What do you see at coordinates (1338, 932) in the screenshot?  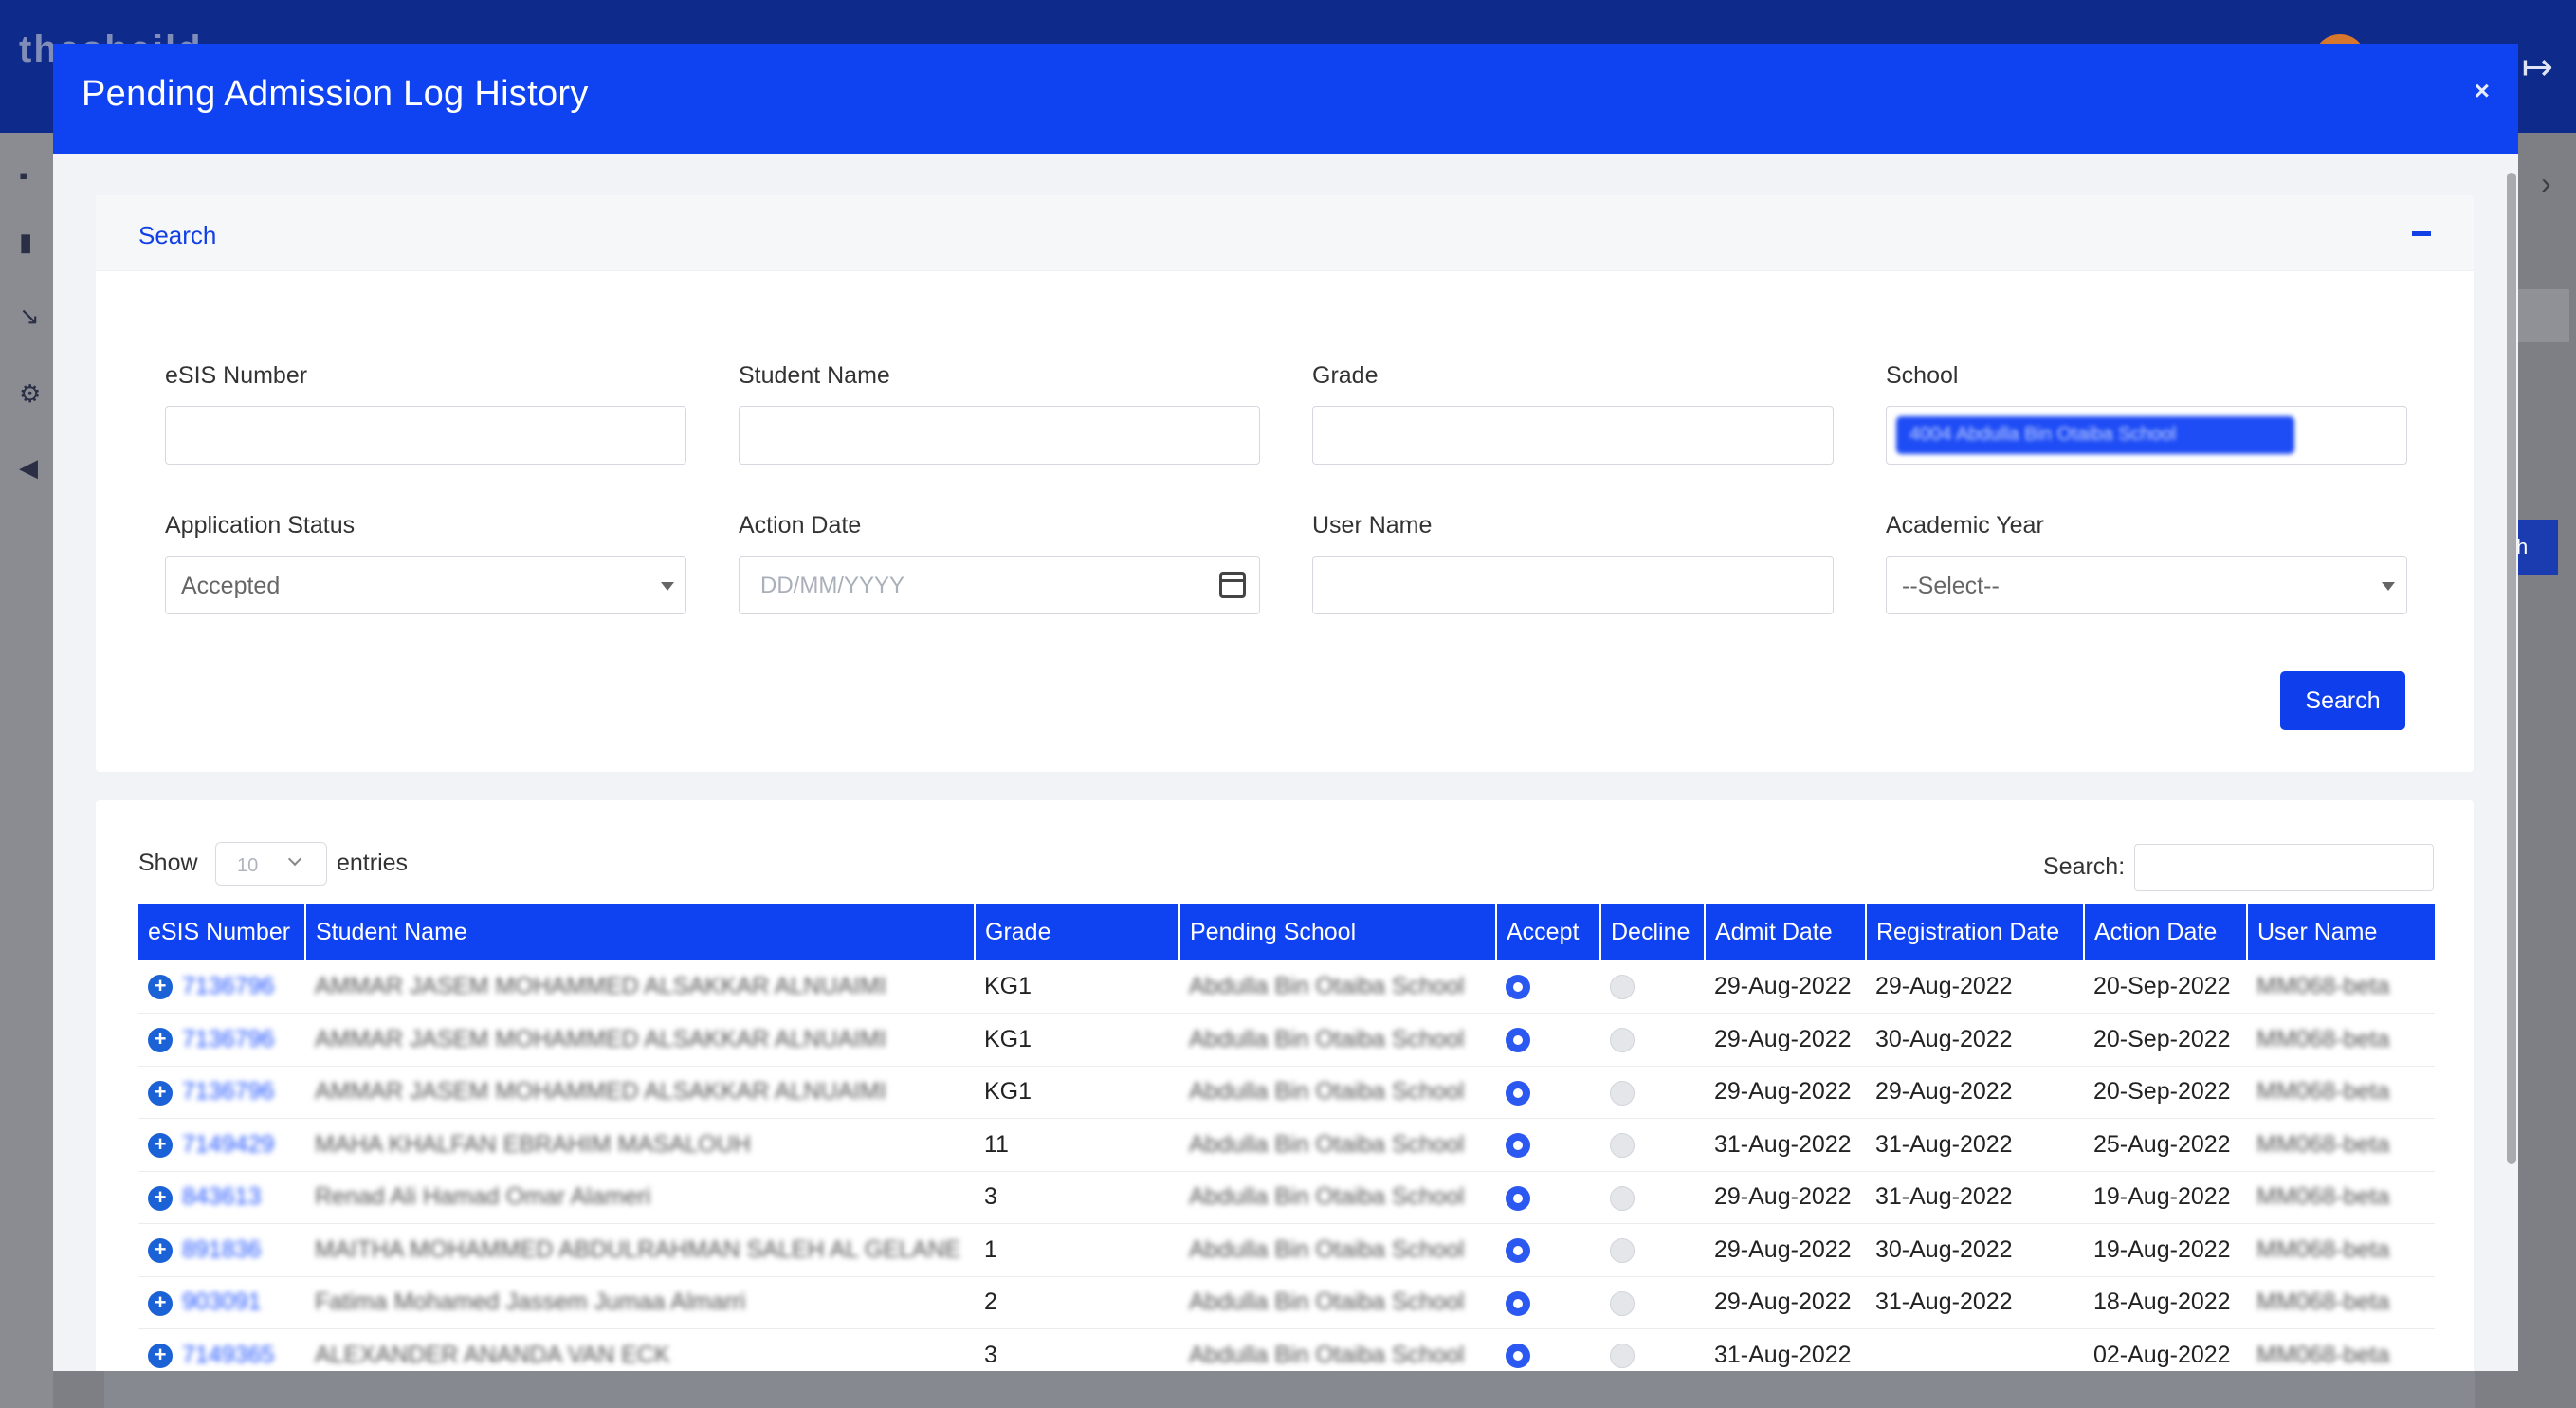 I see `column-header-pending-school: Pending School` at bounding box center [1338, 932].